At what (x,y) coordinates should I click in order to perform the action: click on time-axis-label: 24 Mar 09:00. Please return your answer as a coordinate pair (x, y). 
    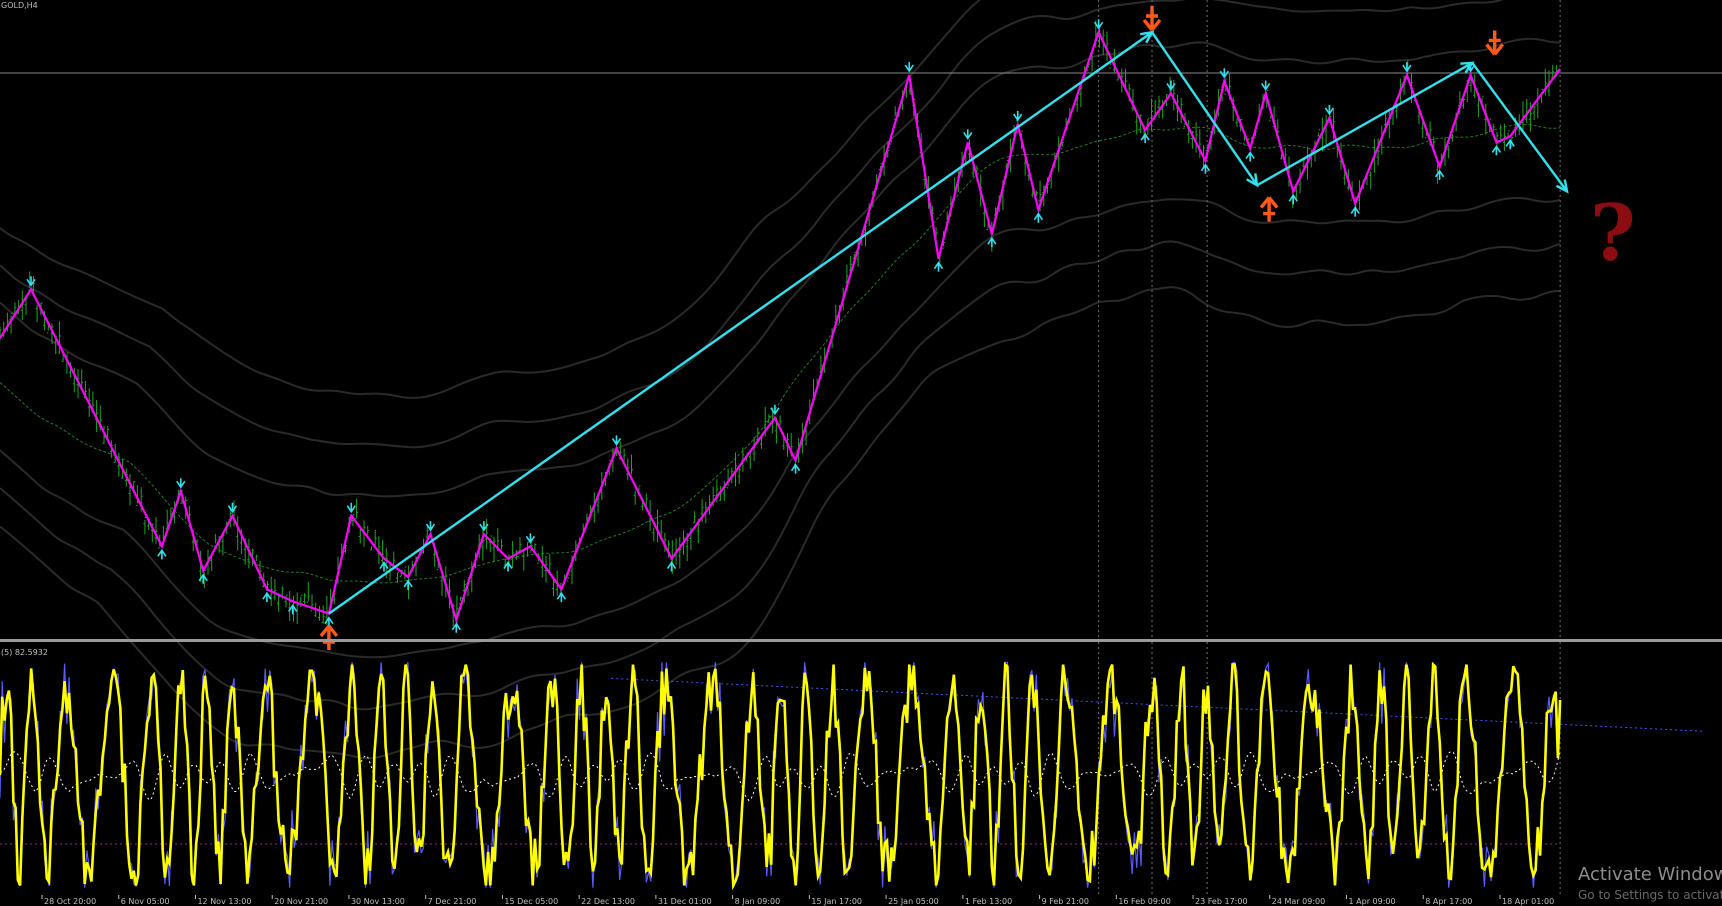
    Looking at the image, I should click on (1298, 901).